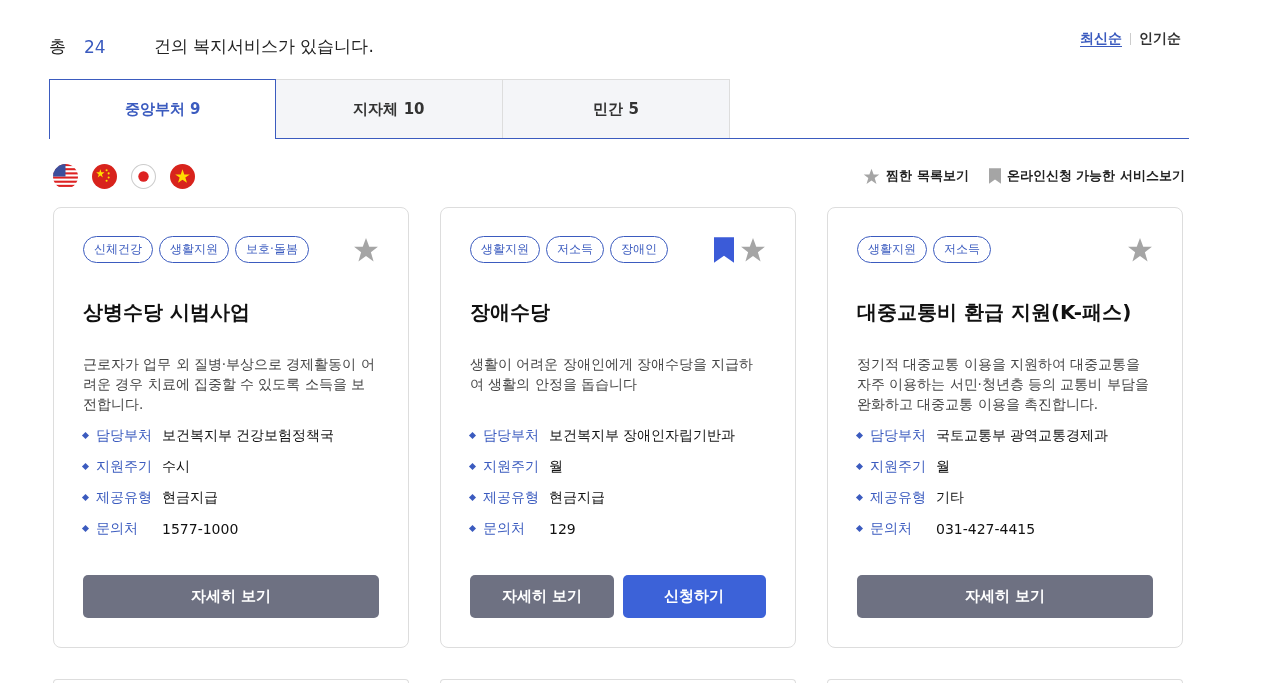  I want to click on category-tab: 중앙부처 9, so click(162, 109).